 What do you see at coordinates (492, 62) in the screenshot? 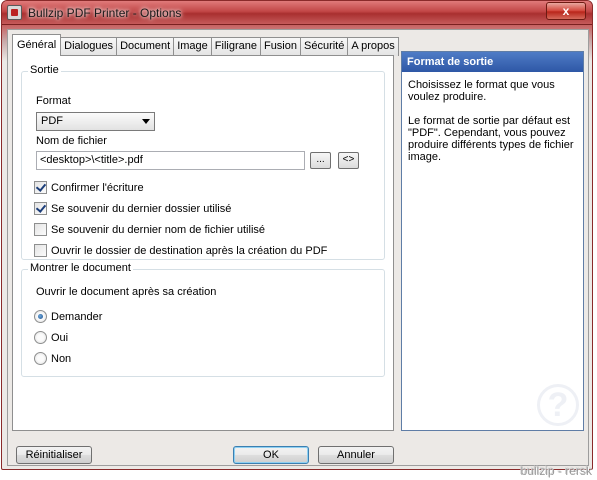
I see `help-title: Format de sortie` at bounding box center [492, 62].